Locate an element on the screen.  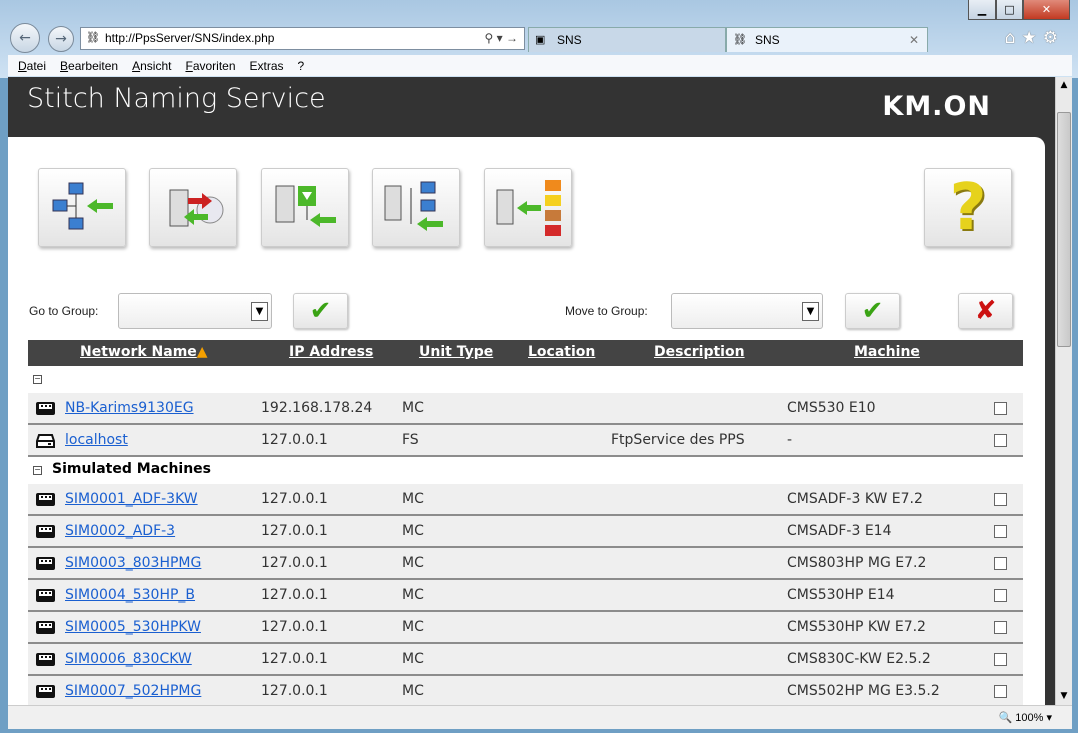
machine: CMS830C-KW E2.5.2 is located at coordinates (859, 659).